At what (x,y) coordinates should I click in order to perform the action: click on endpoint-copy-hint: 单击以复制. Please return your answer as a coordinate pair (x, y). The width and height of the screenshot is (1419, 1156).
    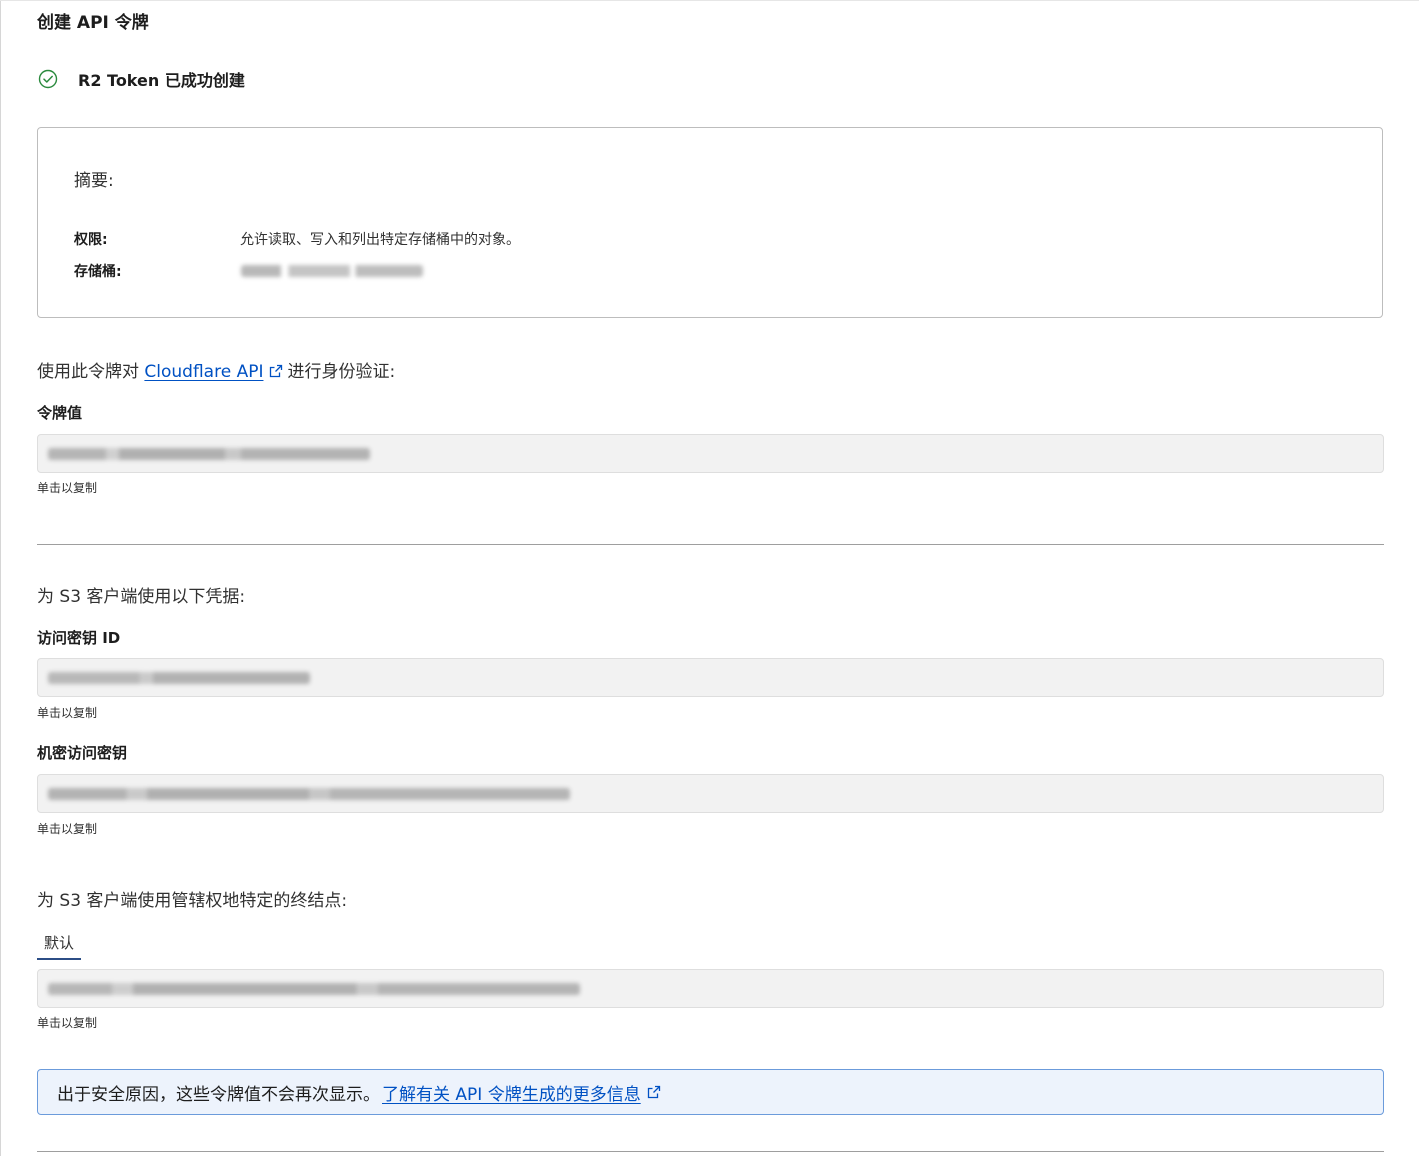
    Looking at the image, I should click on (67, 1023).